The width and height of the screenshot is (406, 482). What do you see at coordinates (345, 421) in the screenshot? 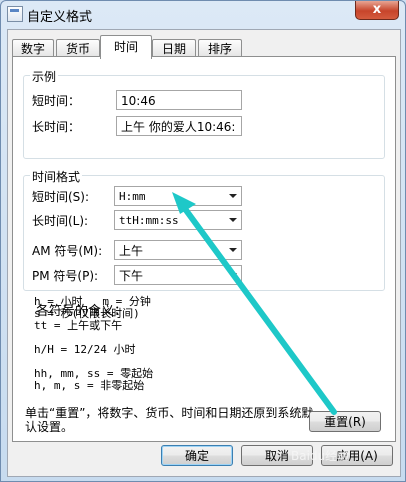
I see `reset-button: 重置(R)` at bounding box center [345, 421].